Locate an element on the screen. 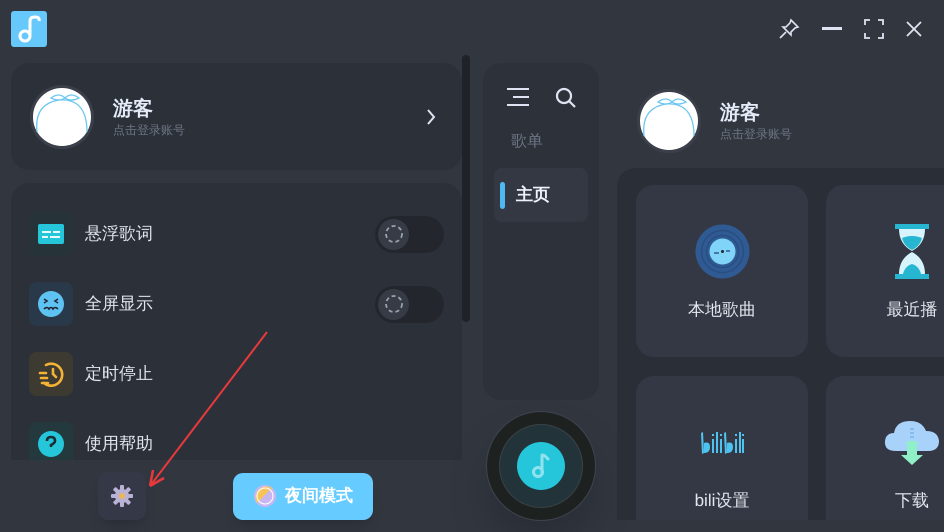  menu-icon is located at coordinates (518, 97).